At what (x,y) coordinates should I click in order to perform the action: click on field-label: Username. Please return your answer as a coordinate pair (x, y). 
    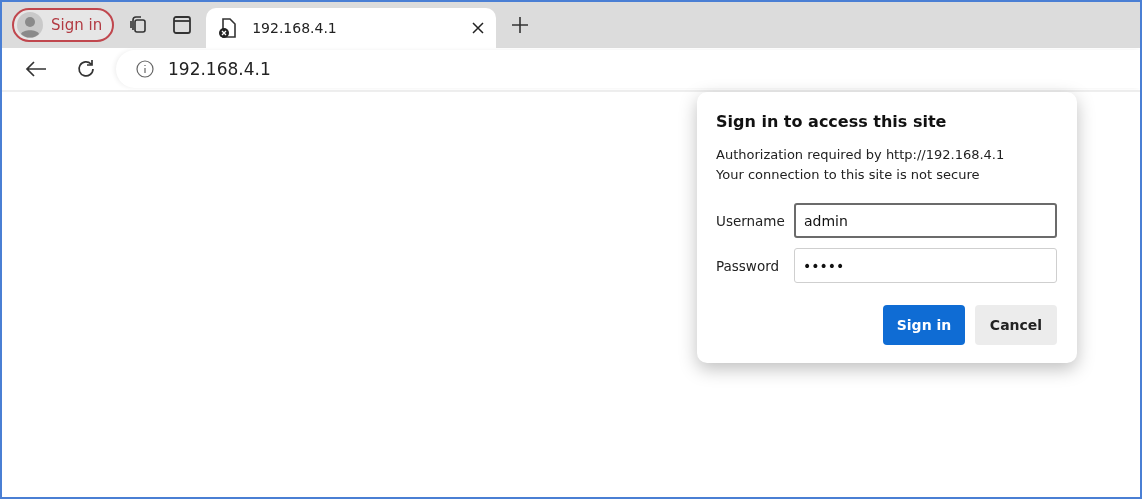
    Looking at the image, I should click on (751, 220).